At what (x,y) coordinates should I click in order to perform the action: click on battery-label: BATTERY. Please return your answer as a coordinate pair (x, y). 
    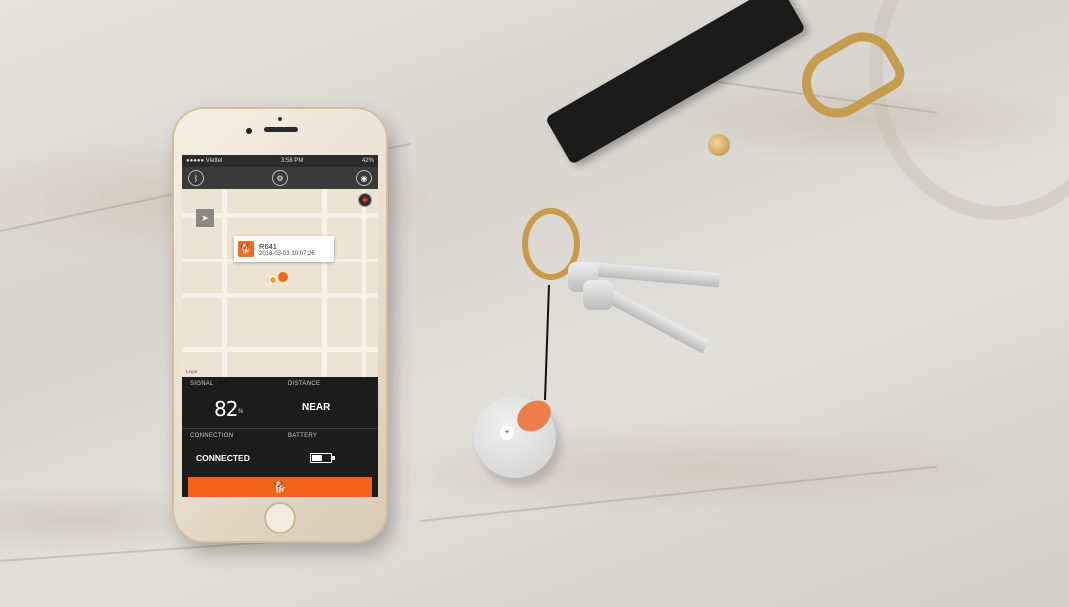
    Looking at the image, I should click on (303, 436).